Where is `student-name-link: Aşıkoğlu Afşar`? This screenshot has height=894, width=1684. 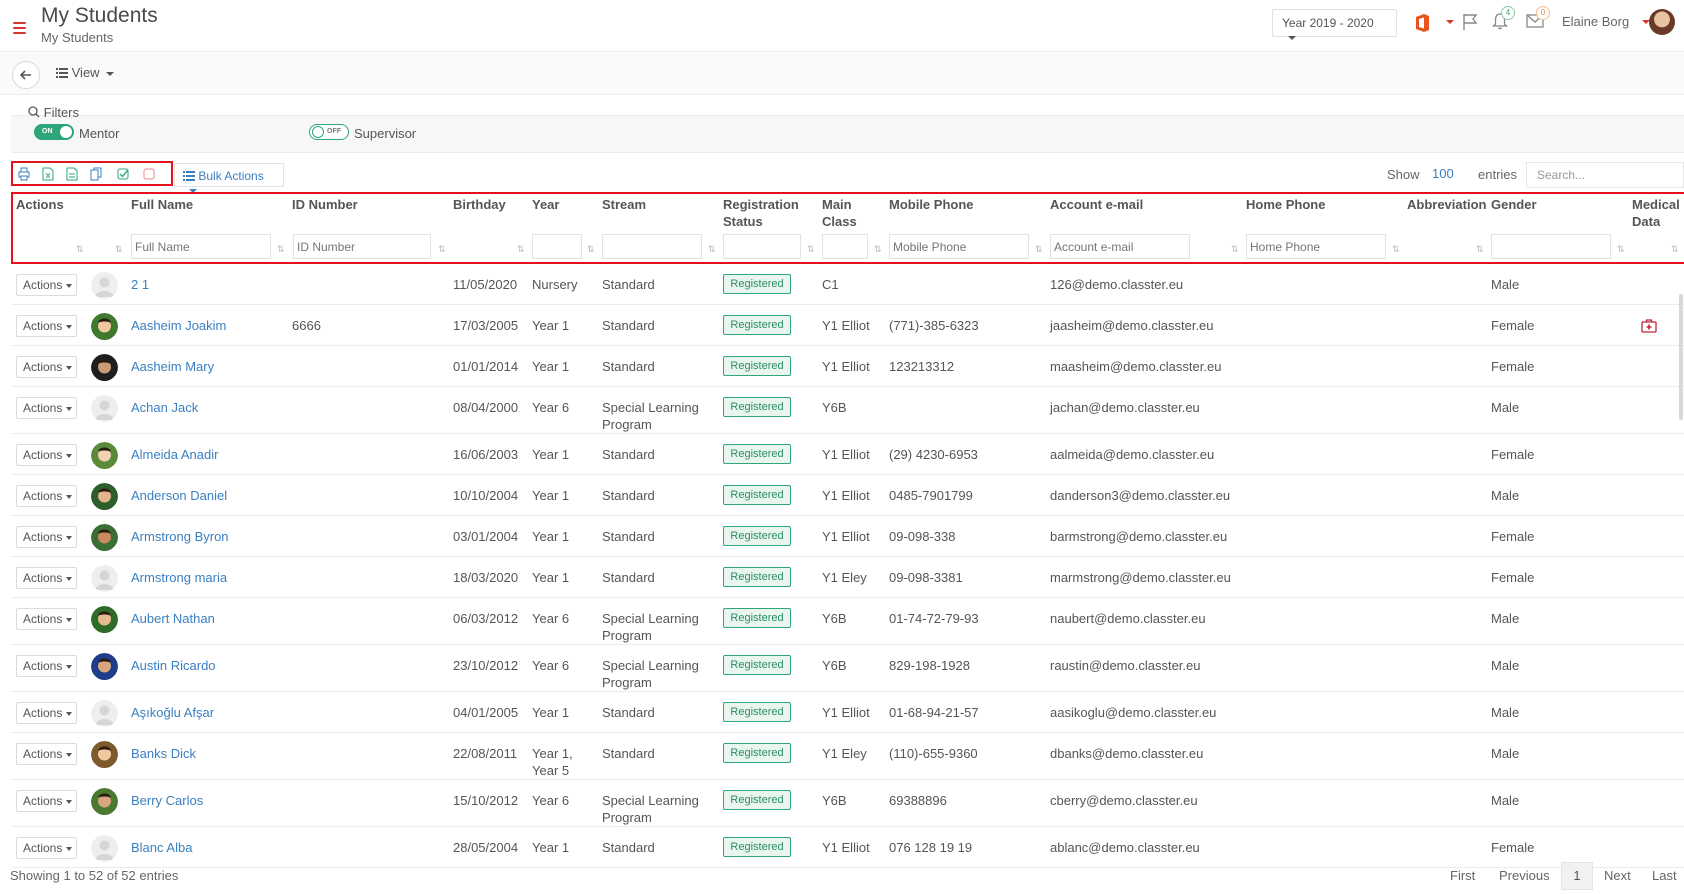
student-name-link: Aşıkoğlu Afşar is located at coordinates (172, 712).